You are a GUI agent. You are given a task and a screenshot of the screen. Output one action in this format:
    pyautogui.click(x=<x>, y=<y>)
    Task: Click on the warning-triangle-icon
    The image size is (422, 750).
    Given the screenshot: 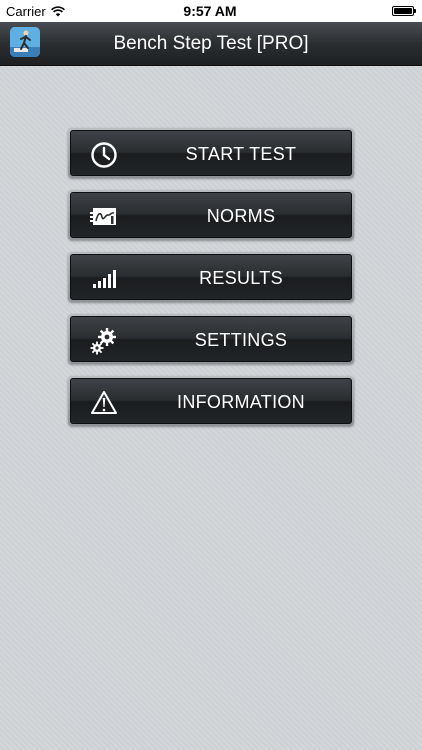 What is the action you would take?
    pyautogui.click(x=104, y=402)
    